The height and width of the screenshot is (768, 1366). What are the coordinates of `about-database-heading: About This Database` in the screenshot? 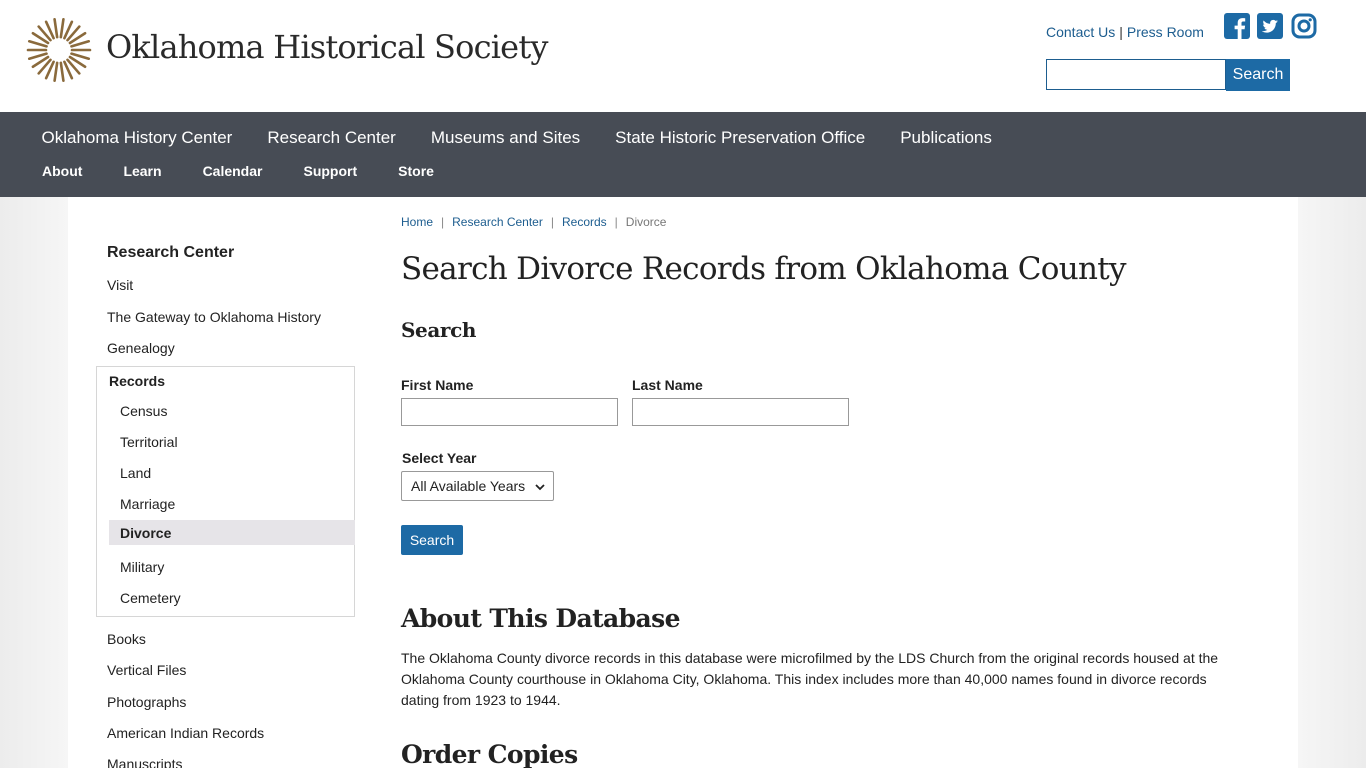 It's located at (541, 618).